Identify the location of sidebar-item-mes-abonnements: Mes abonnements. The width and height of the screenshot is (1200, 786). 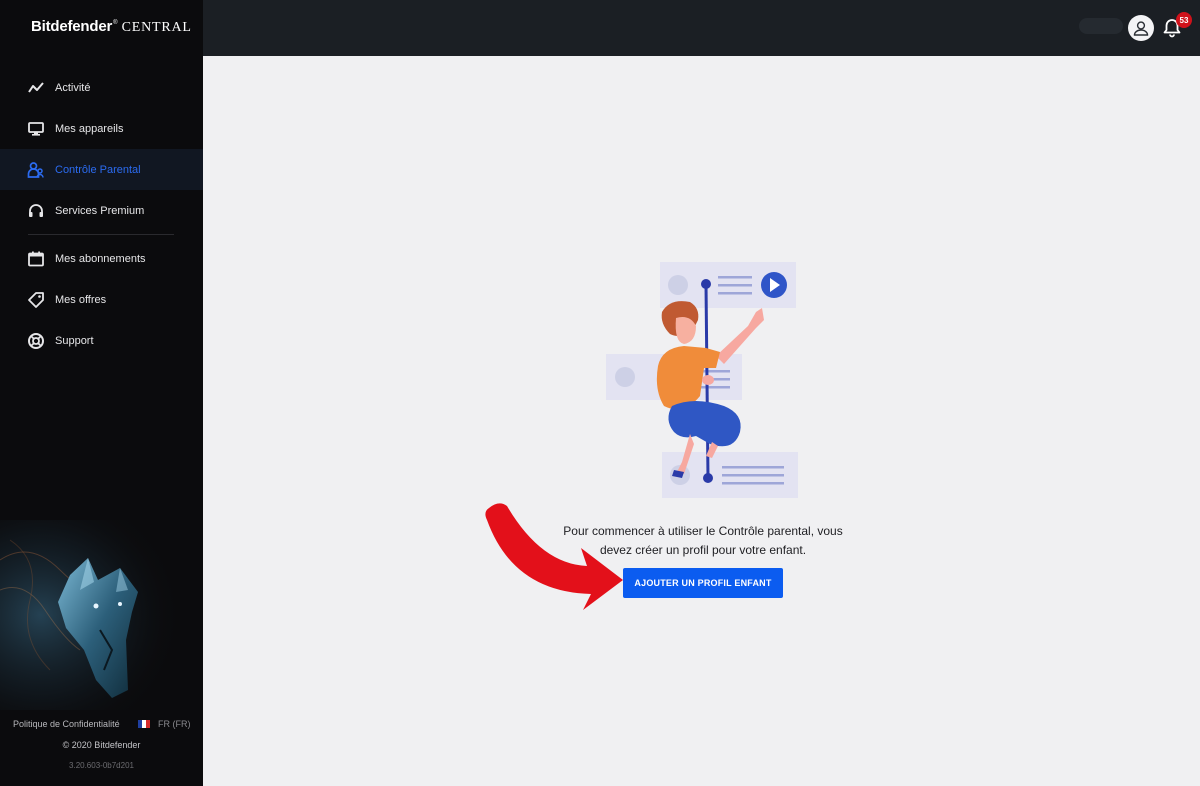
(101, 258).